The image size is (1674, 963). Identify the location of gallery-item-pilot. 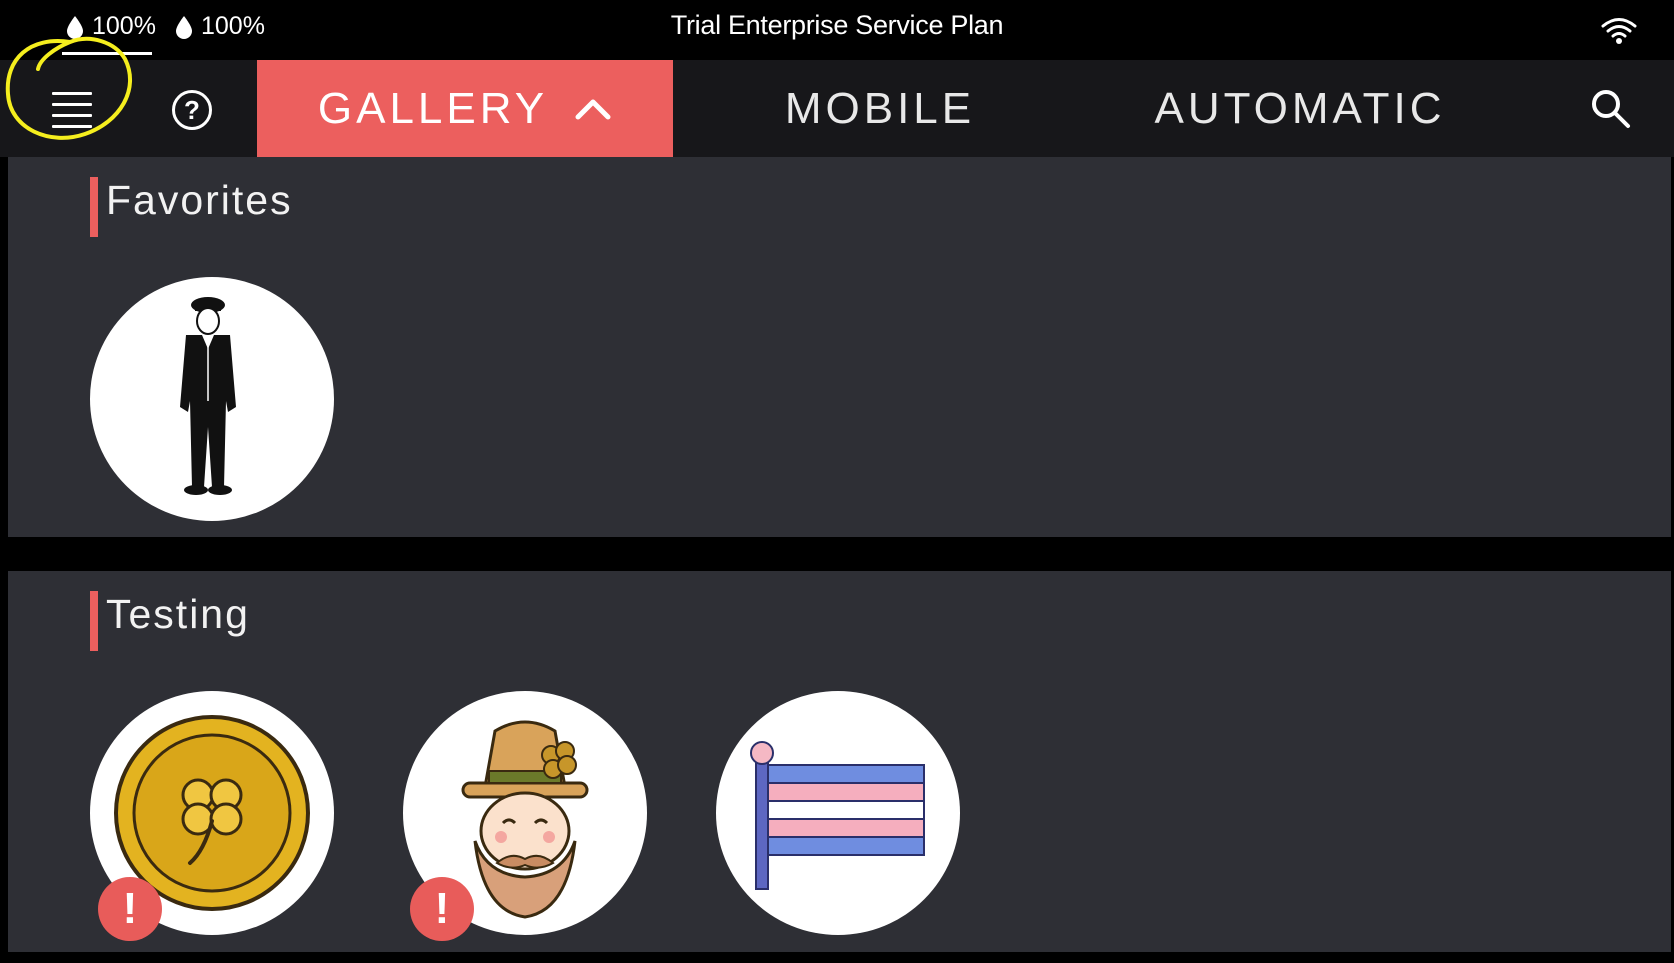
(212, 399).